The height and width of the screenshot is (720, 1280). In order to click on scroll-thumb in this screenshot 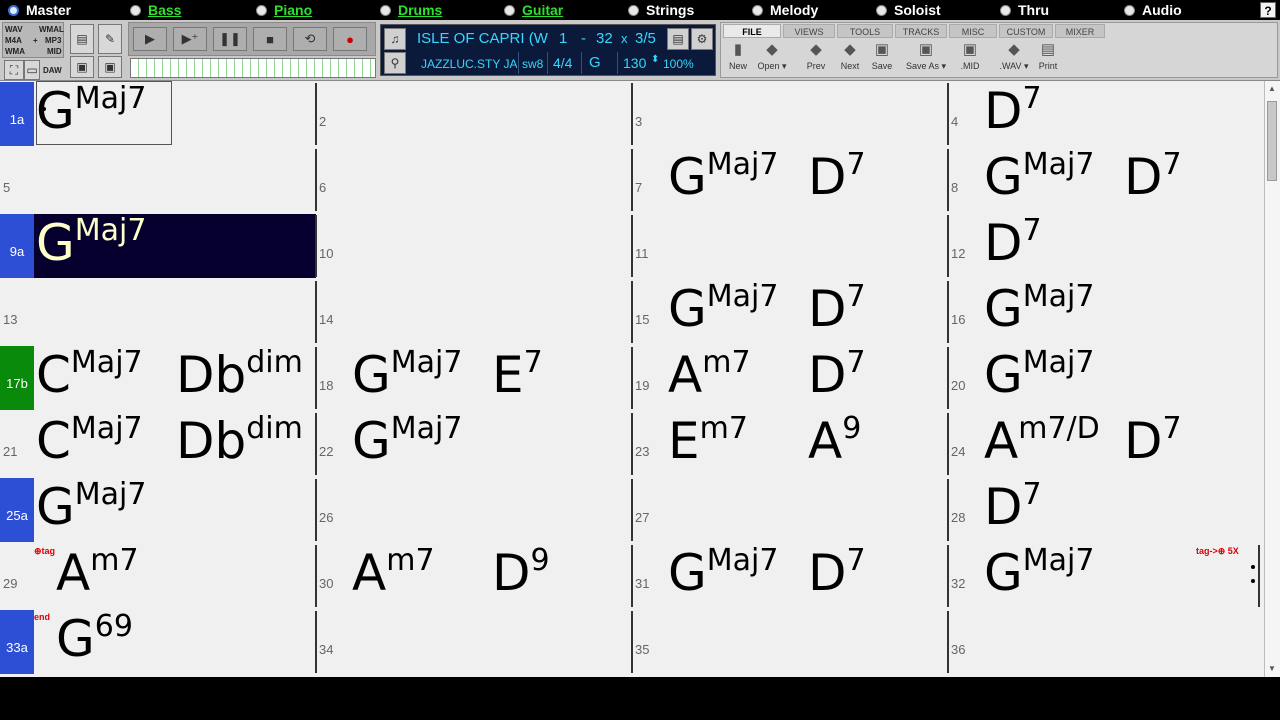, I will do `click(1272, 141)`.